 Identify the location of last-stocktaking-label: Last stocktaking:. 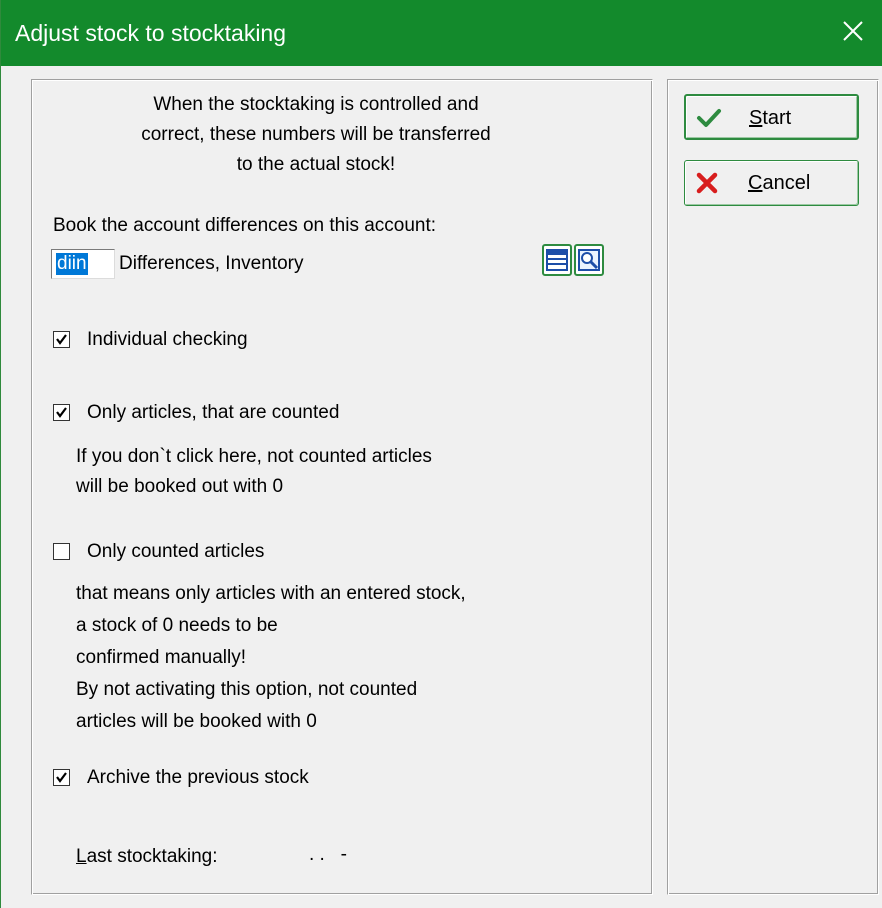
(147, 857).